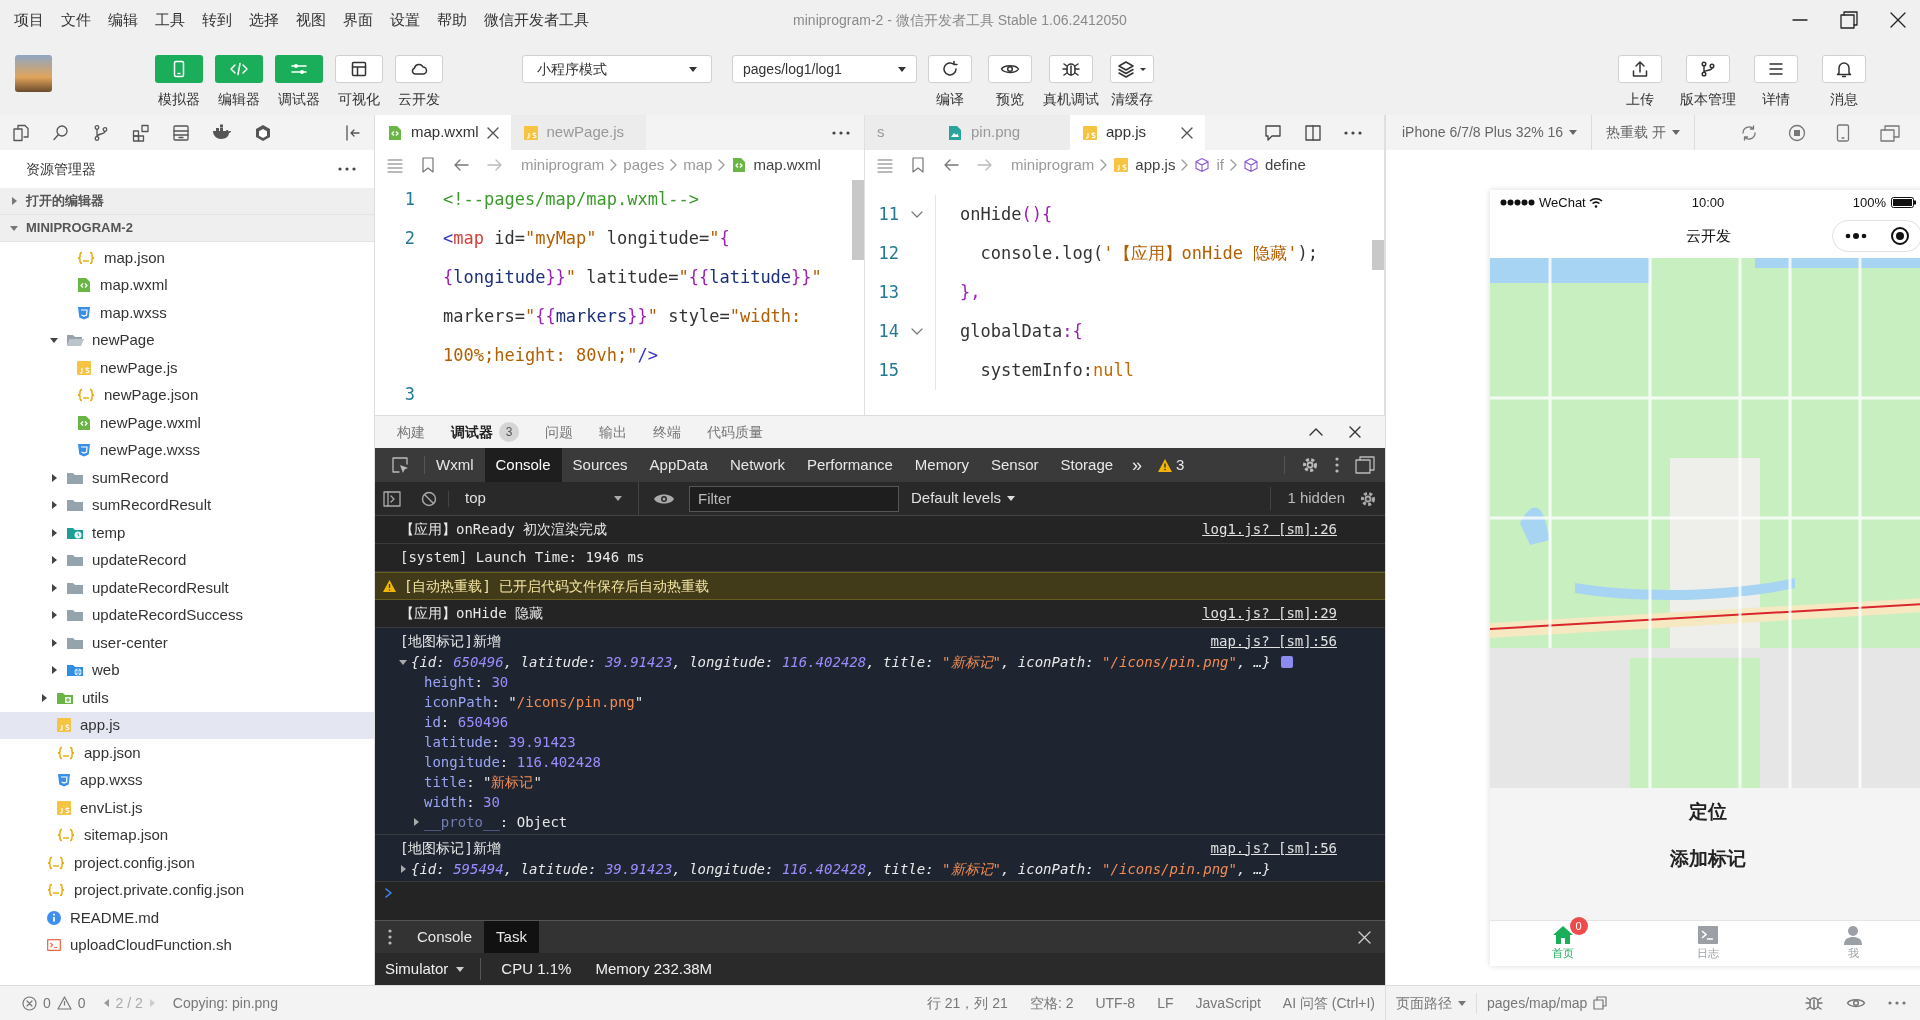 Image resolution: width=1920 pixels, height=1020 pixels. What do you see at coordinates (187, 450) in the screenshot?
I see `tree-item: newPage.wxss` at bounding box center [187, 450].